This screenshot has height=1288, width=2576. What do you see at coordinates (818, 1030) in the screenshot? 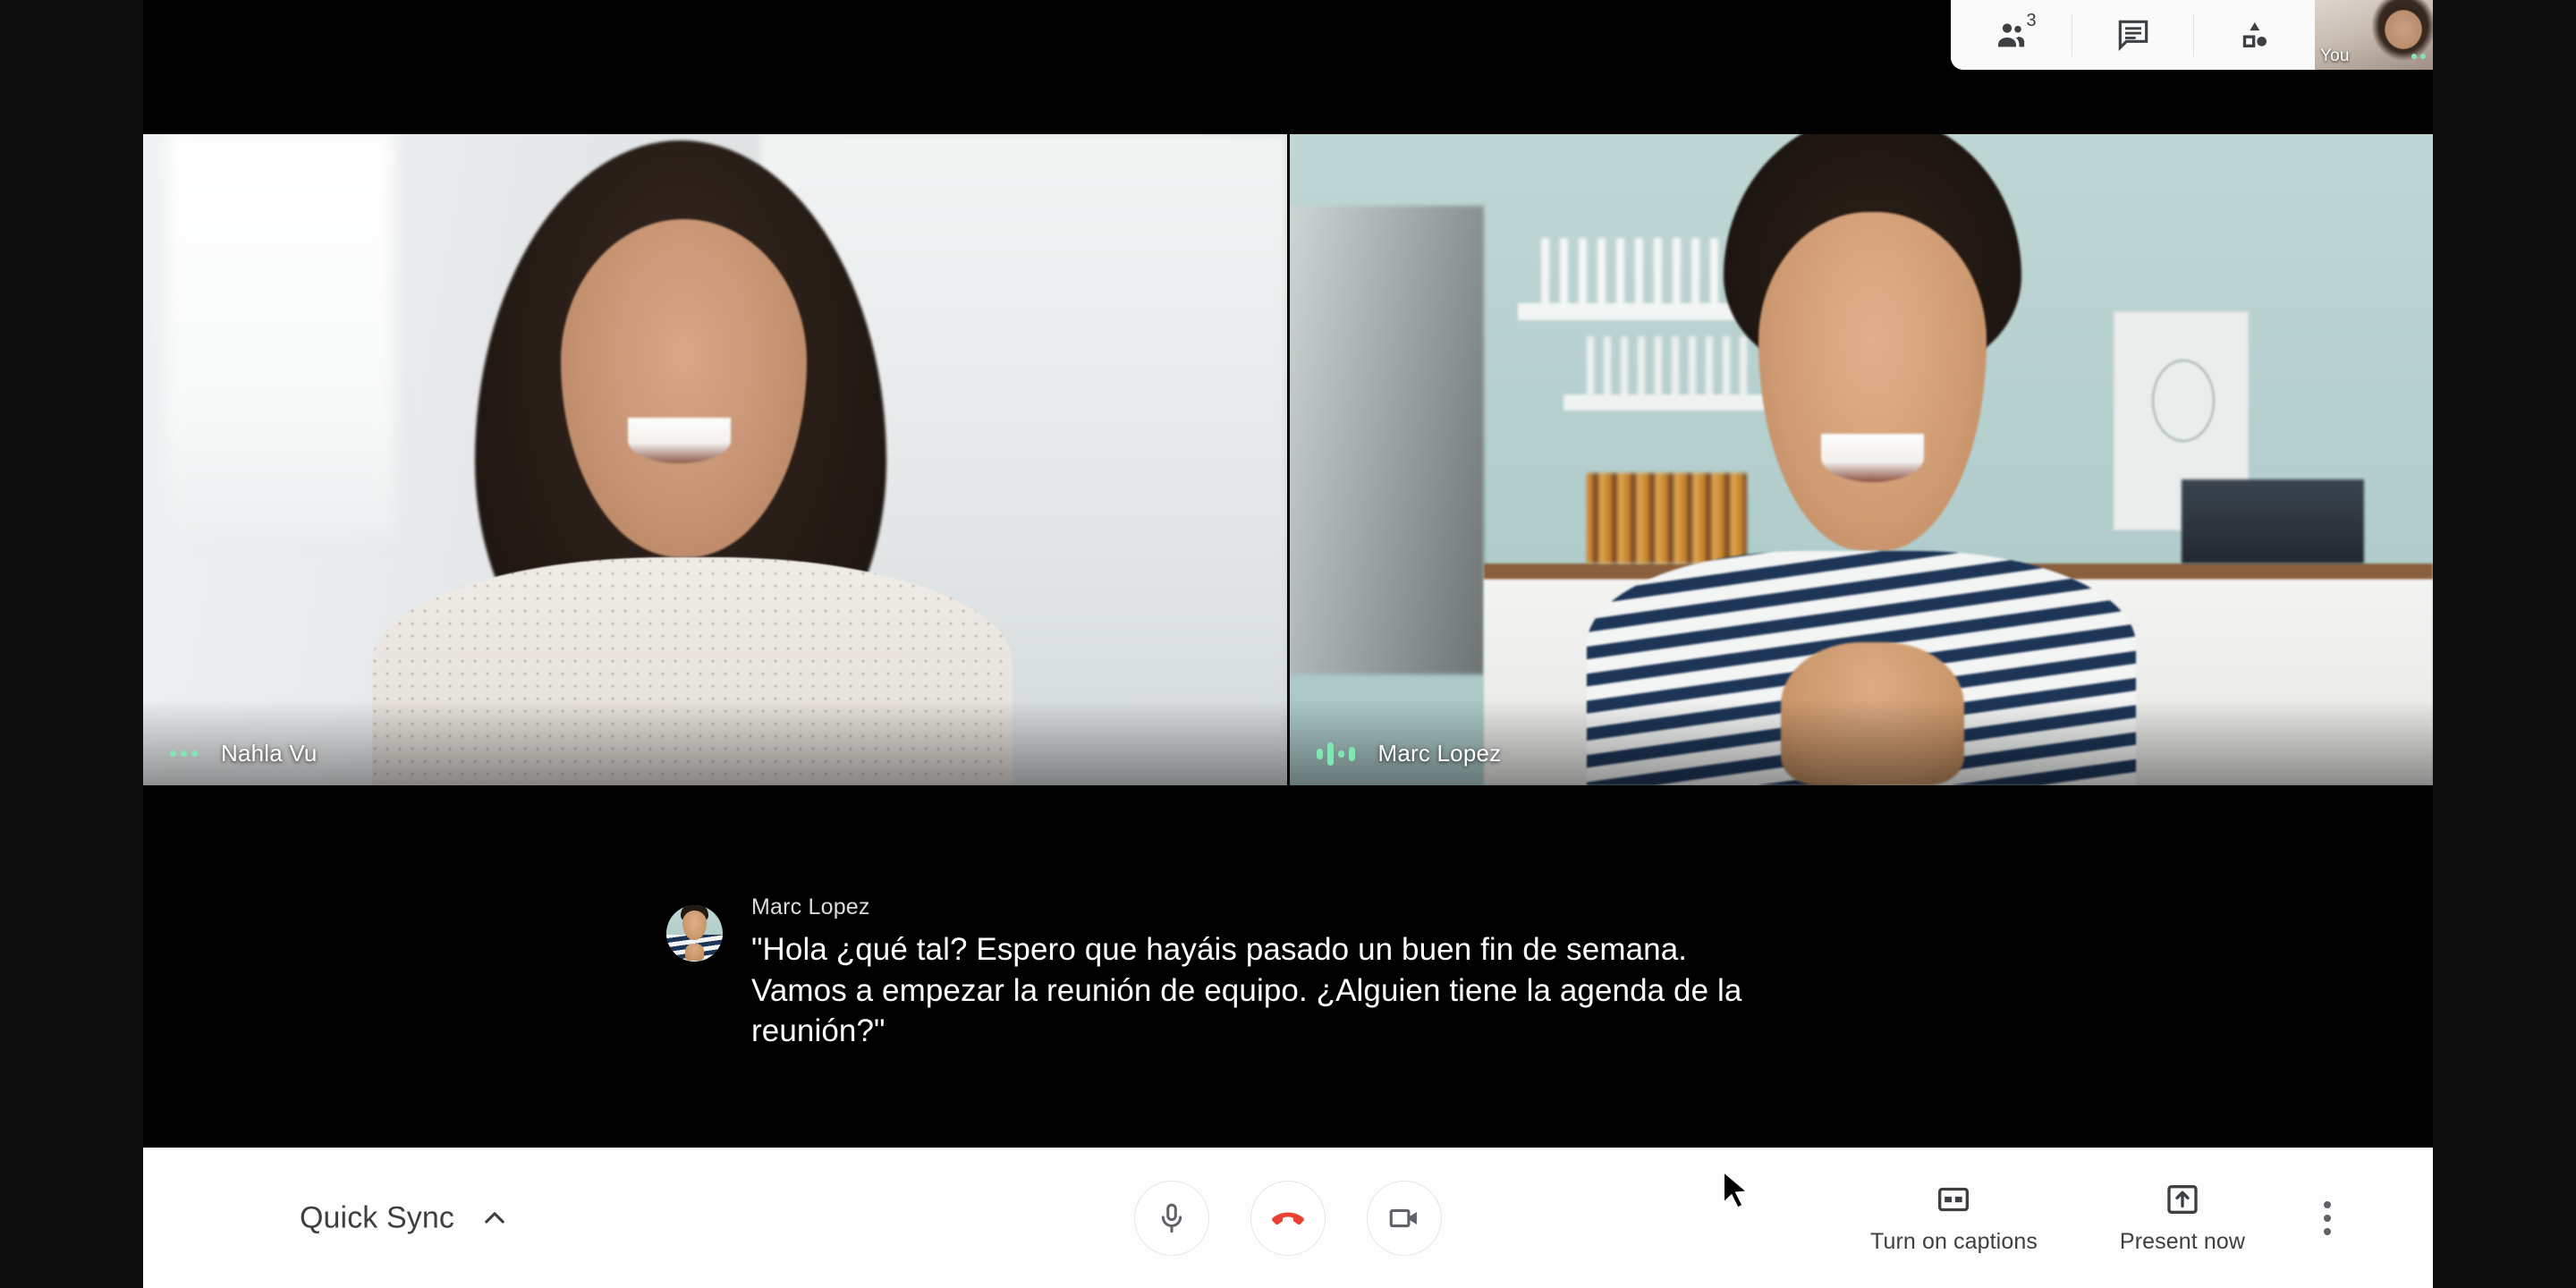
I see `caption-line: reunión?"` at bounding box center [818, 1030].